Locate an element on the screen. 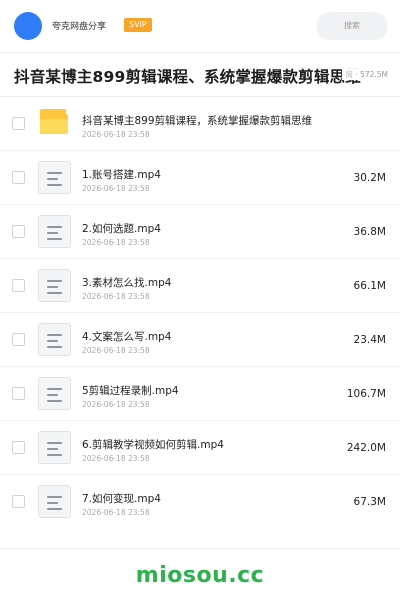  file-size: 67.3M is located at coordinates (369, 502).